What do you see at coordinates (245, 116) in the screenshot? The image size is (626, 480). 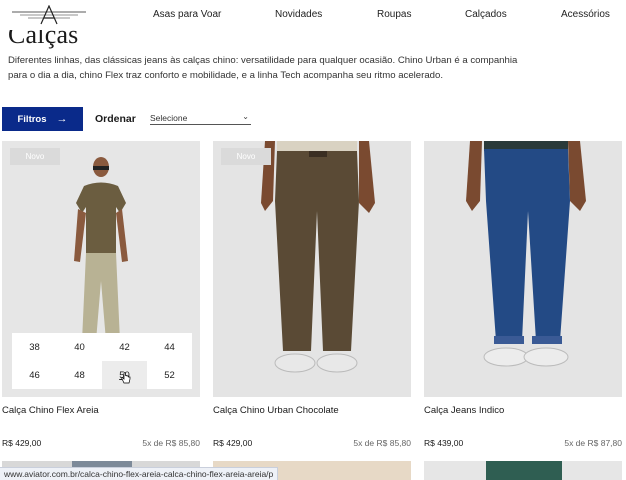 I see `chevron-down-icon: ⌄` at bounding box center [245, 116].